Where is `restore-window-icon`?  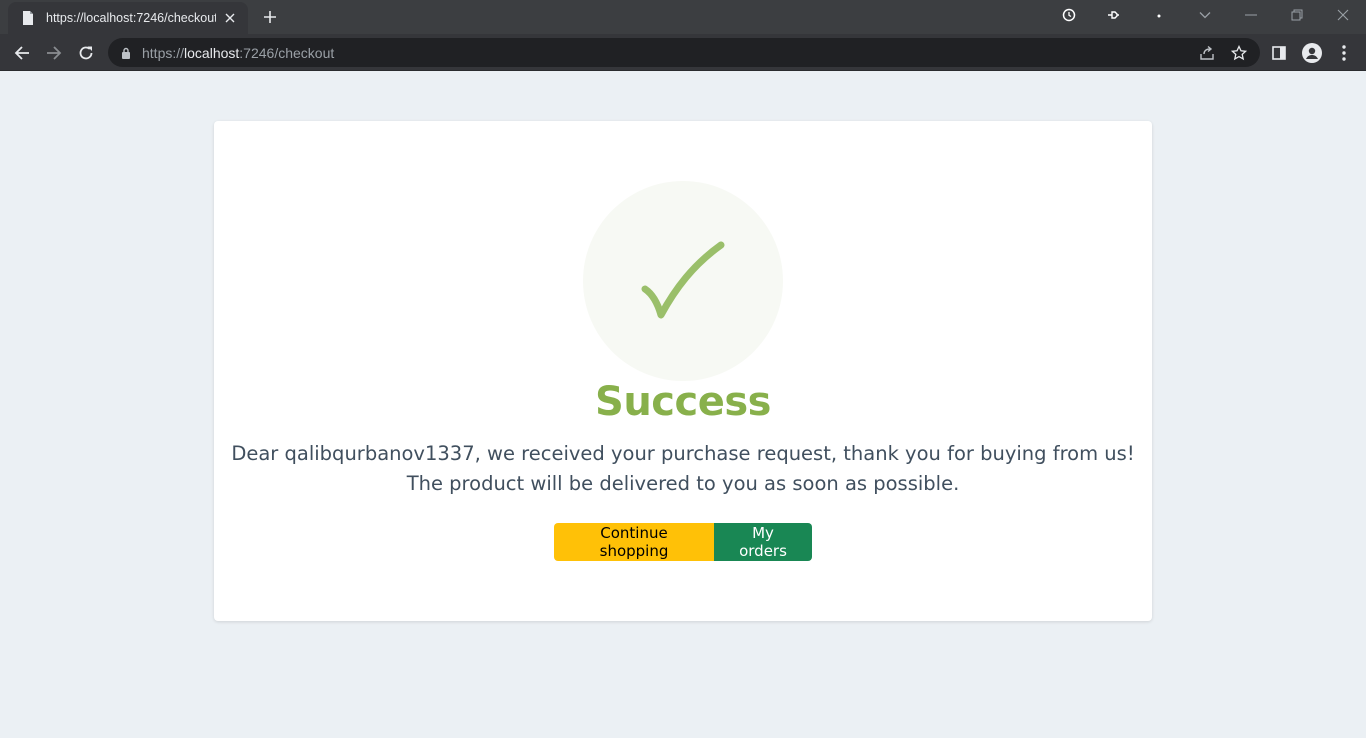 restore-window-icon is located at coordinates (1297, 15).